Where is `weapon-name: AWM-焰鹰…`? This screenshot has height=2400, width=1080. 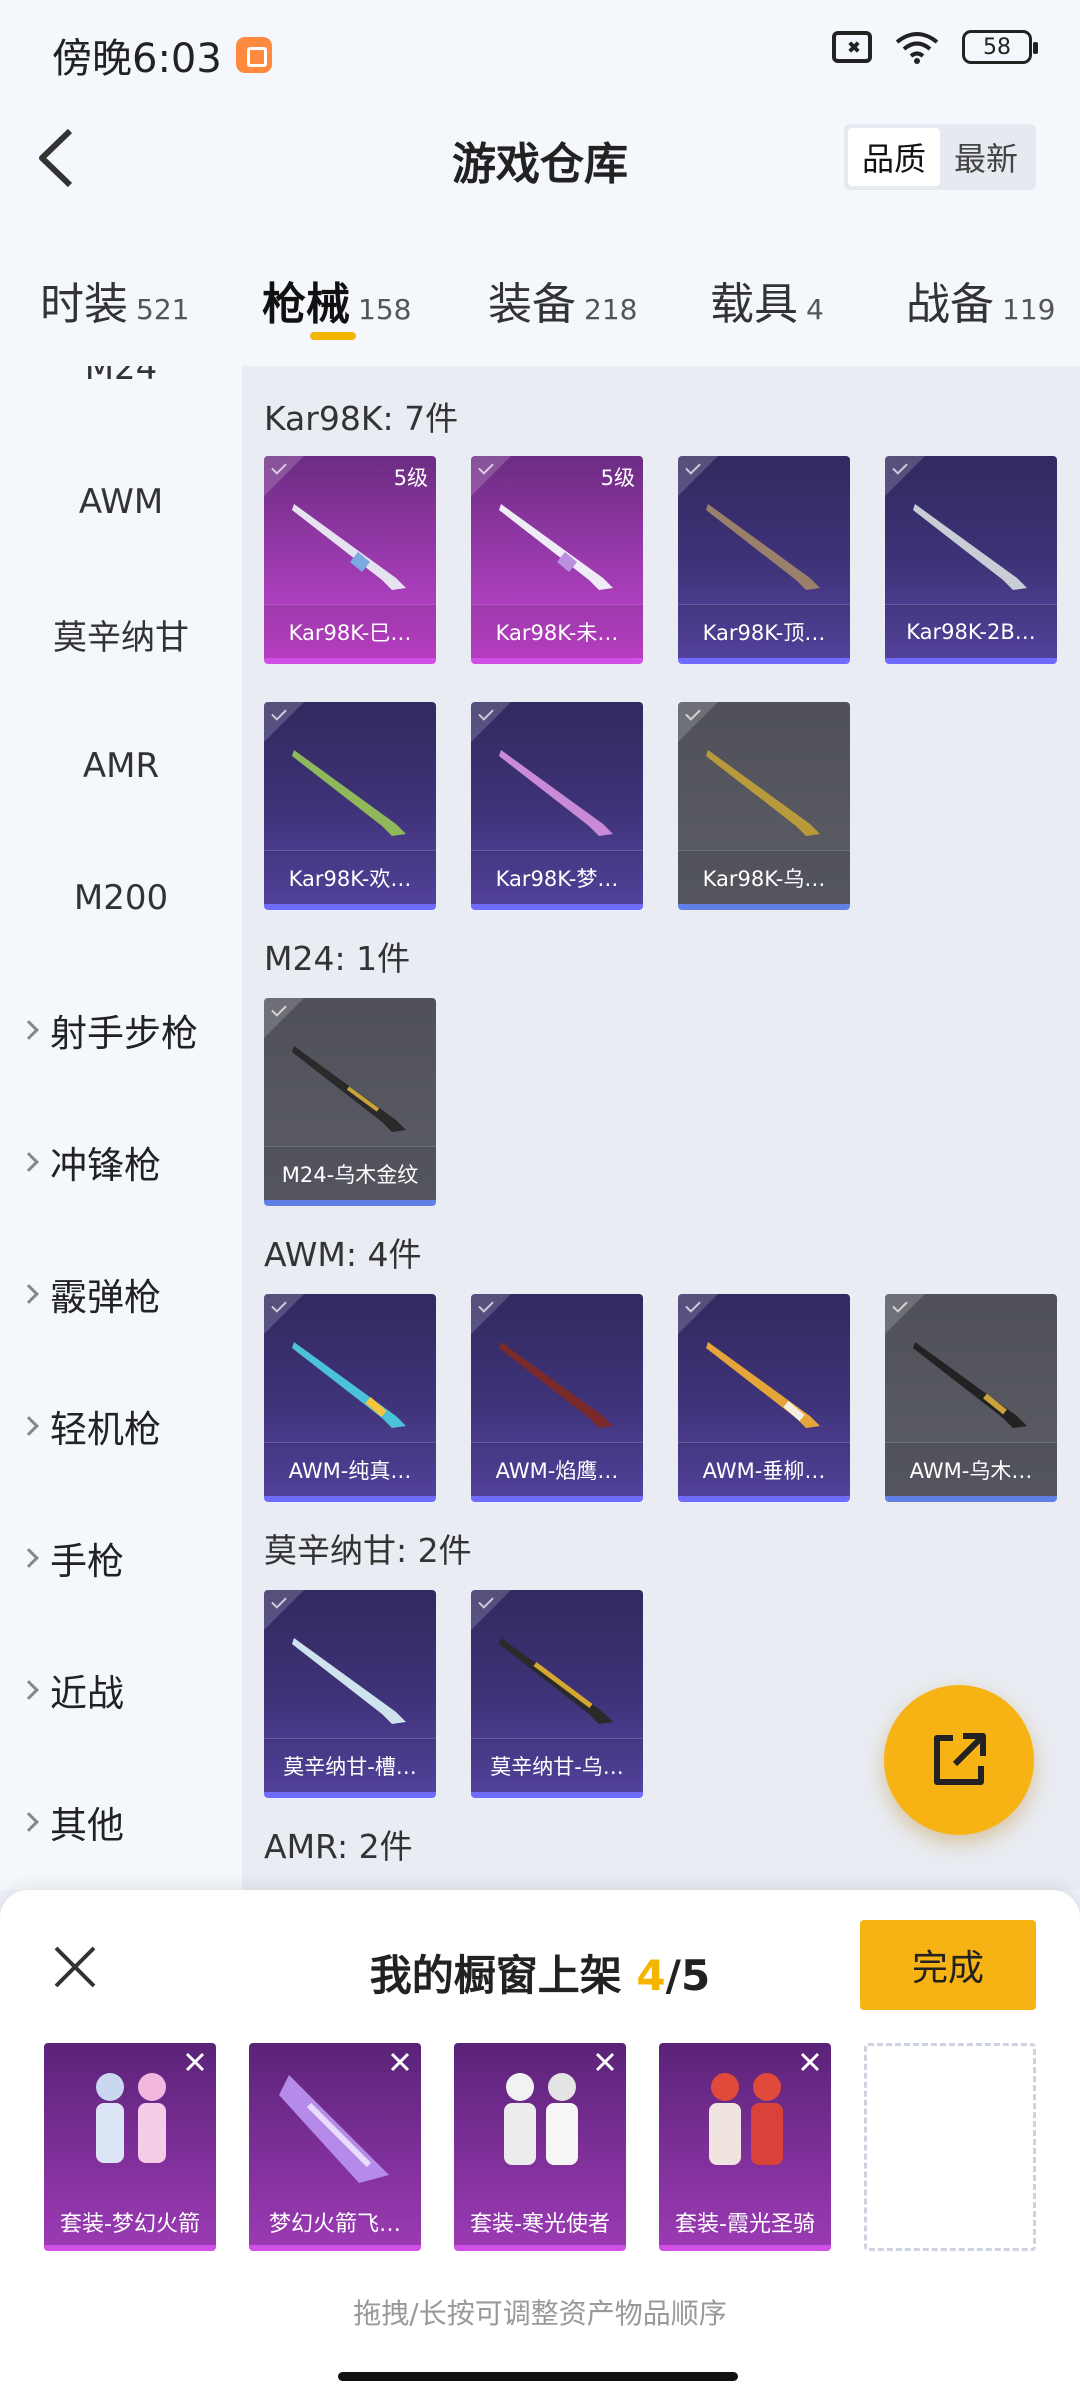
weapon-name: AWM-焰鹰… is located at coordinates (557, 1469).